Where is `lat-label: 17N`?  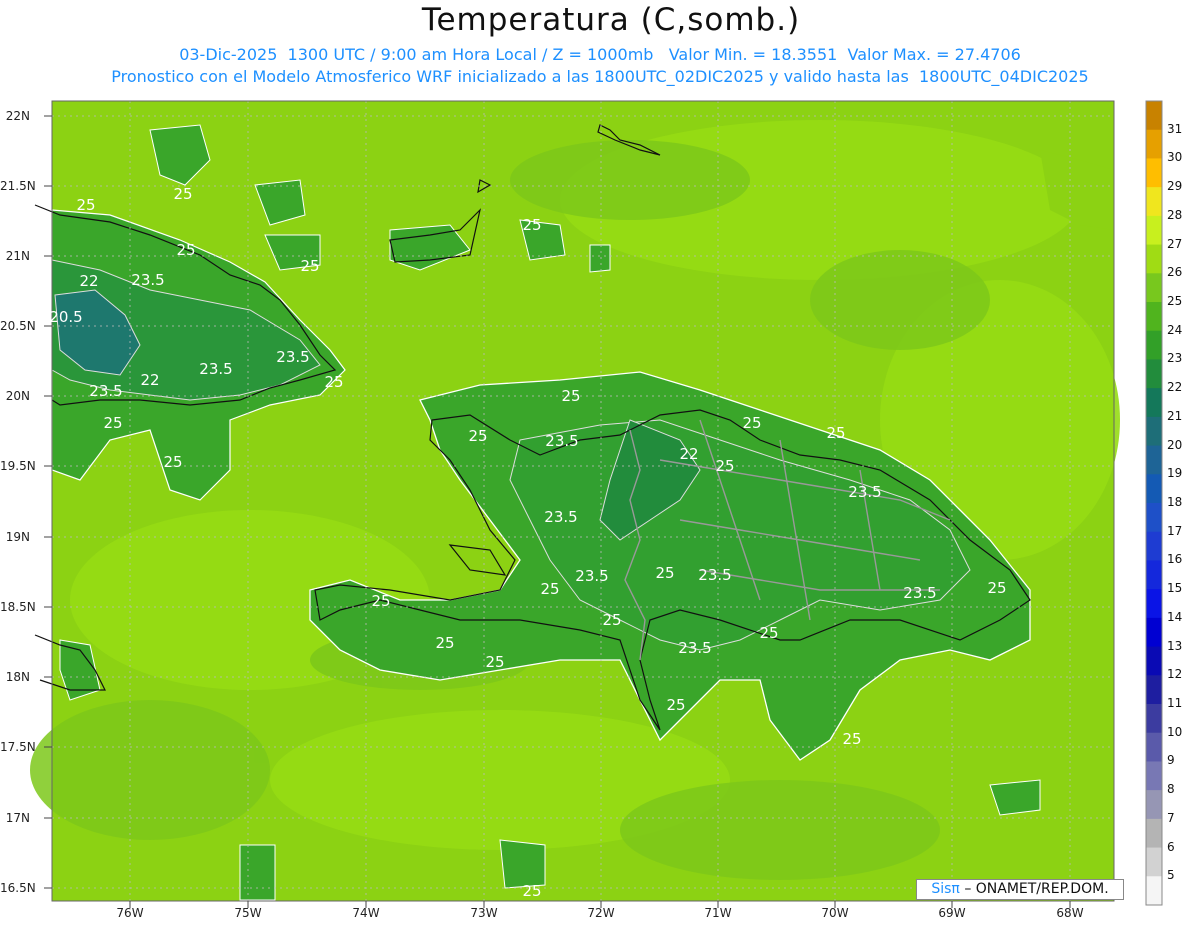 lat-label: 17N is located at coordinates (17, 818).